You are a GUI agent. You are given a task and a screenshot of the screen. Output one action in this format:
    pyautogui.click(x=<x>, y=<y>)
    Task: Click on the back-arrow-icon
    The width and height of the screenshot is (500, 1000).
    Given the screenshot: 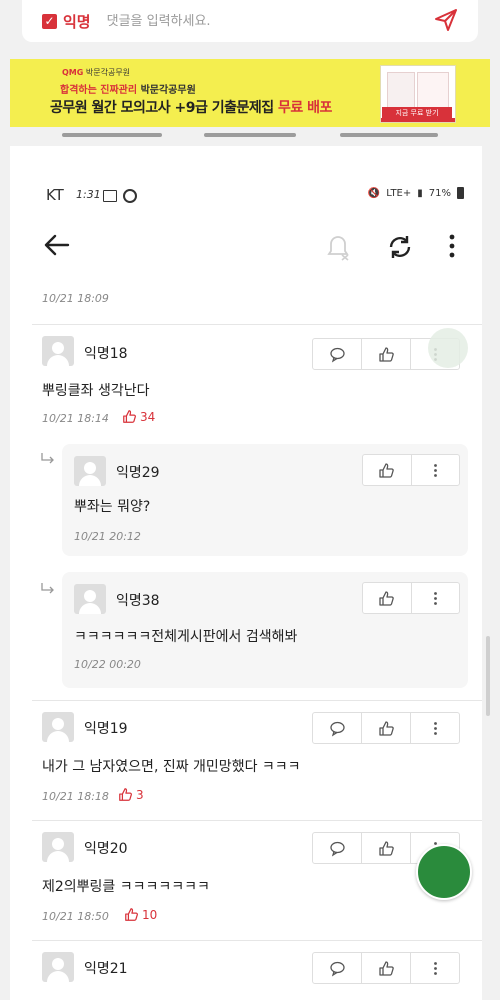 What is the action you would take?
    pyautogui.click(x=57, y=245)
    